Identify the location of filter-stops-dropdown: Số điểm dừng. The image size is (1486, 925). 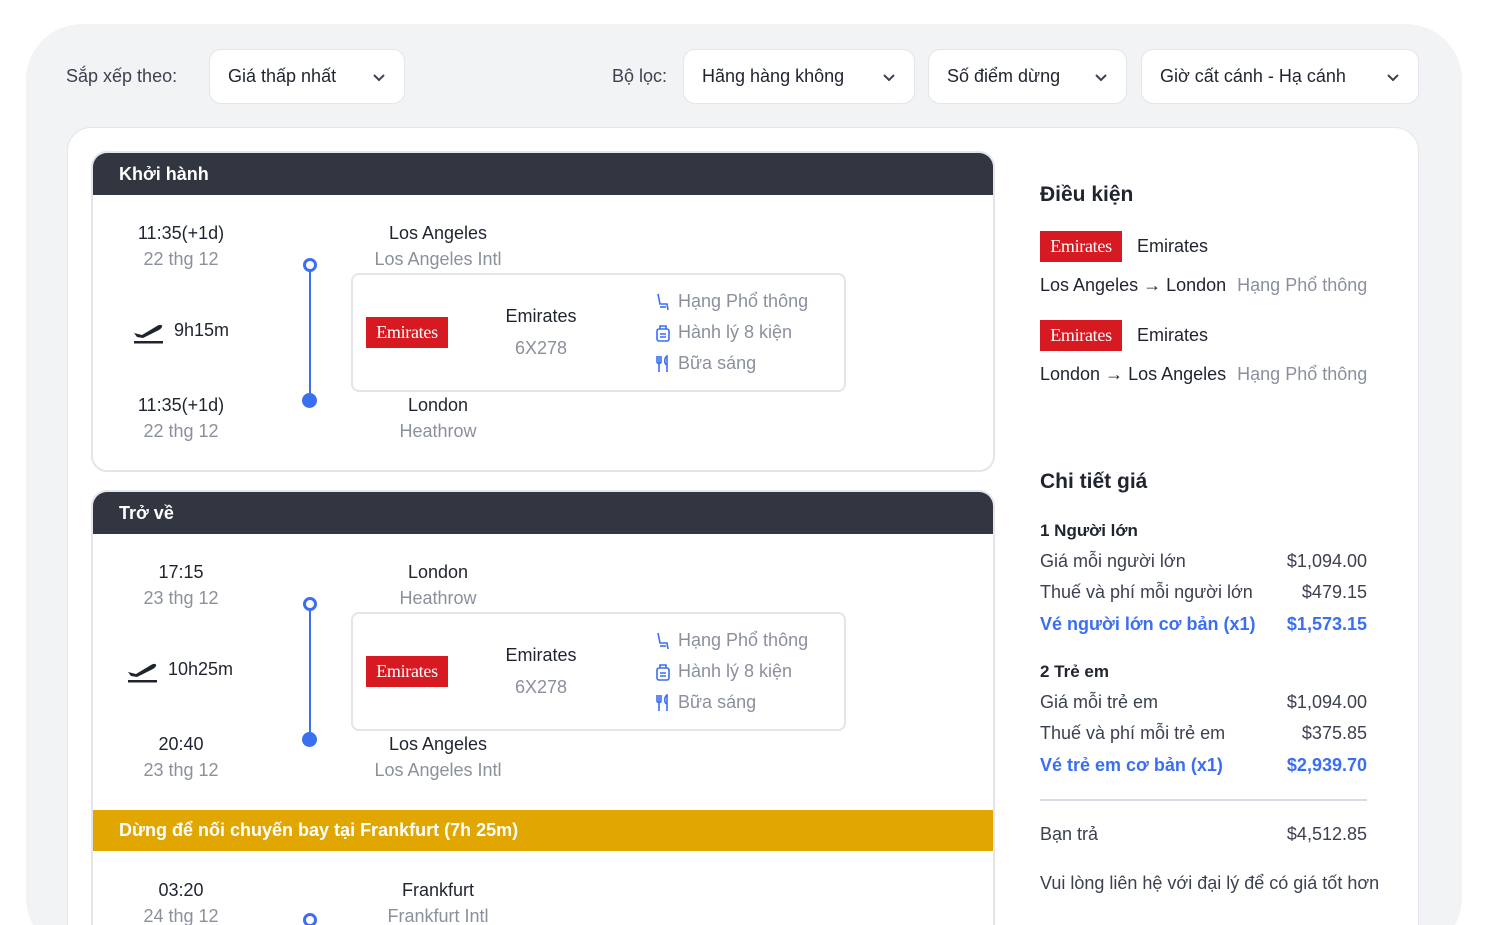
(1027, 76).